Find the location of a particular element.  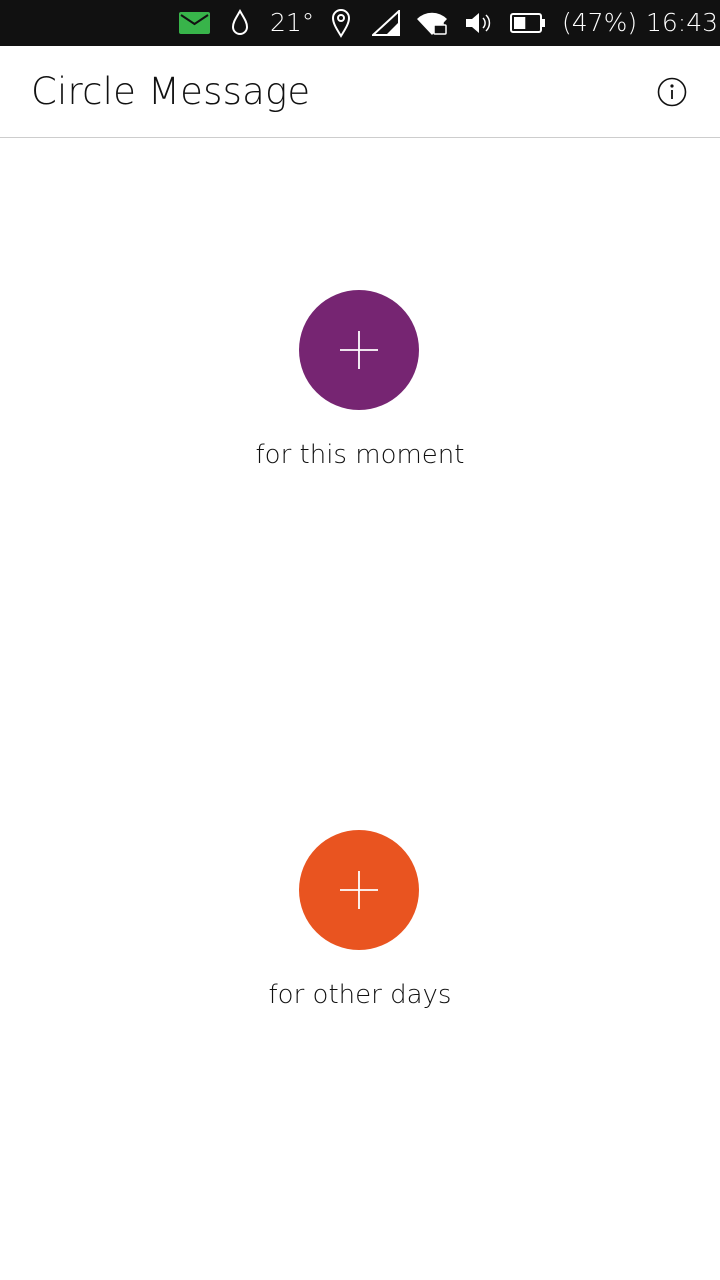

moment-label: for this moment is located at coordinates (360, 455).